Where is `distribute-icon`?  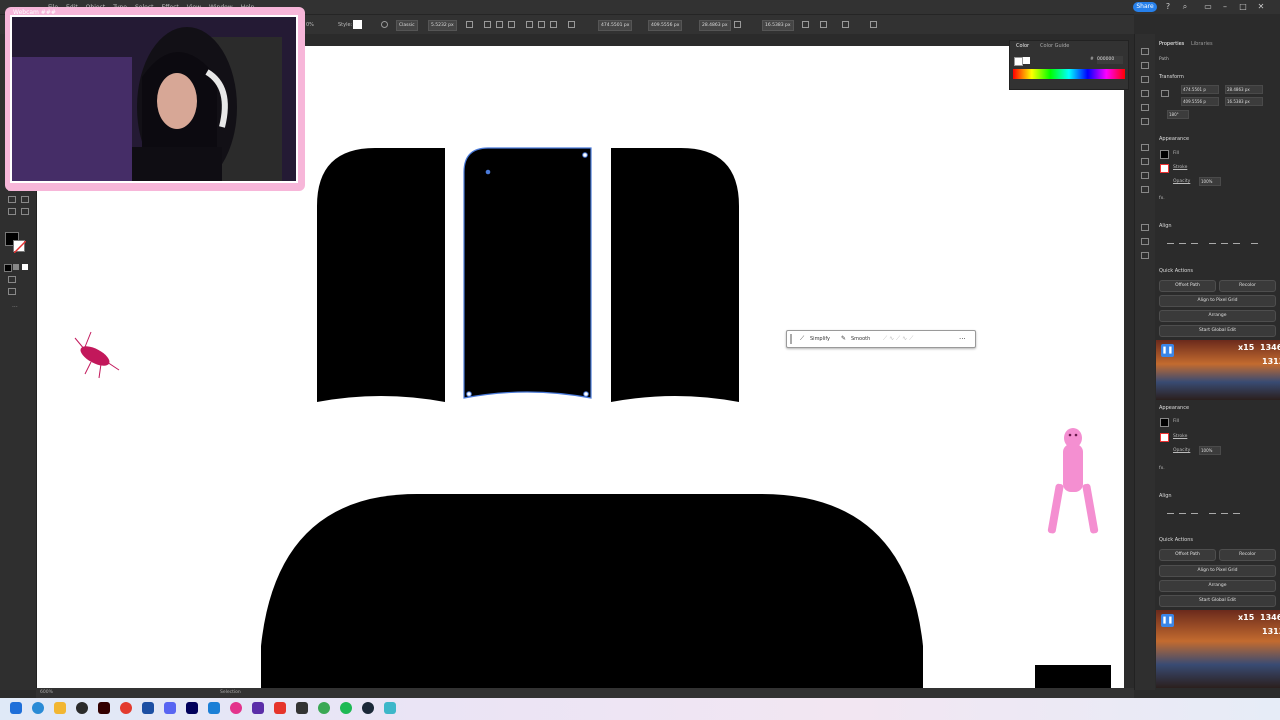 distribute-icon is located at coordinates (1254, 240).